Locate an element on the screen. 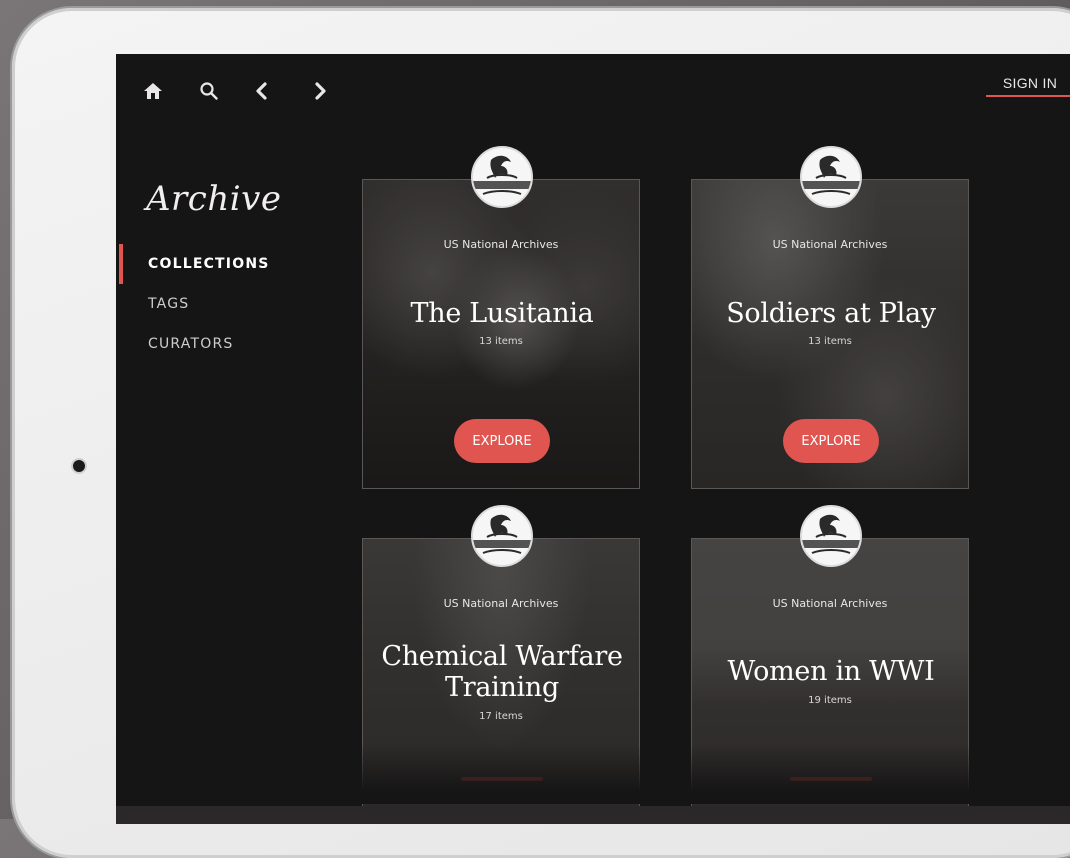 The width and height of the screenshot is (1070, 858). front-camera is located at coordinates (79, 466).